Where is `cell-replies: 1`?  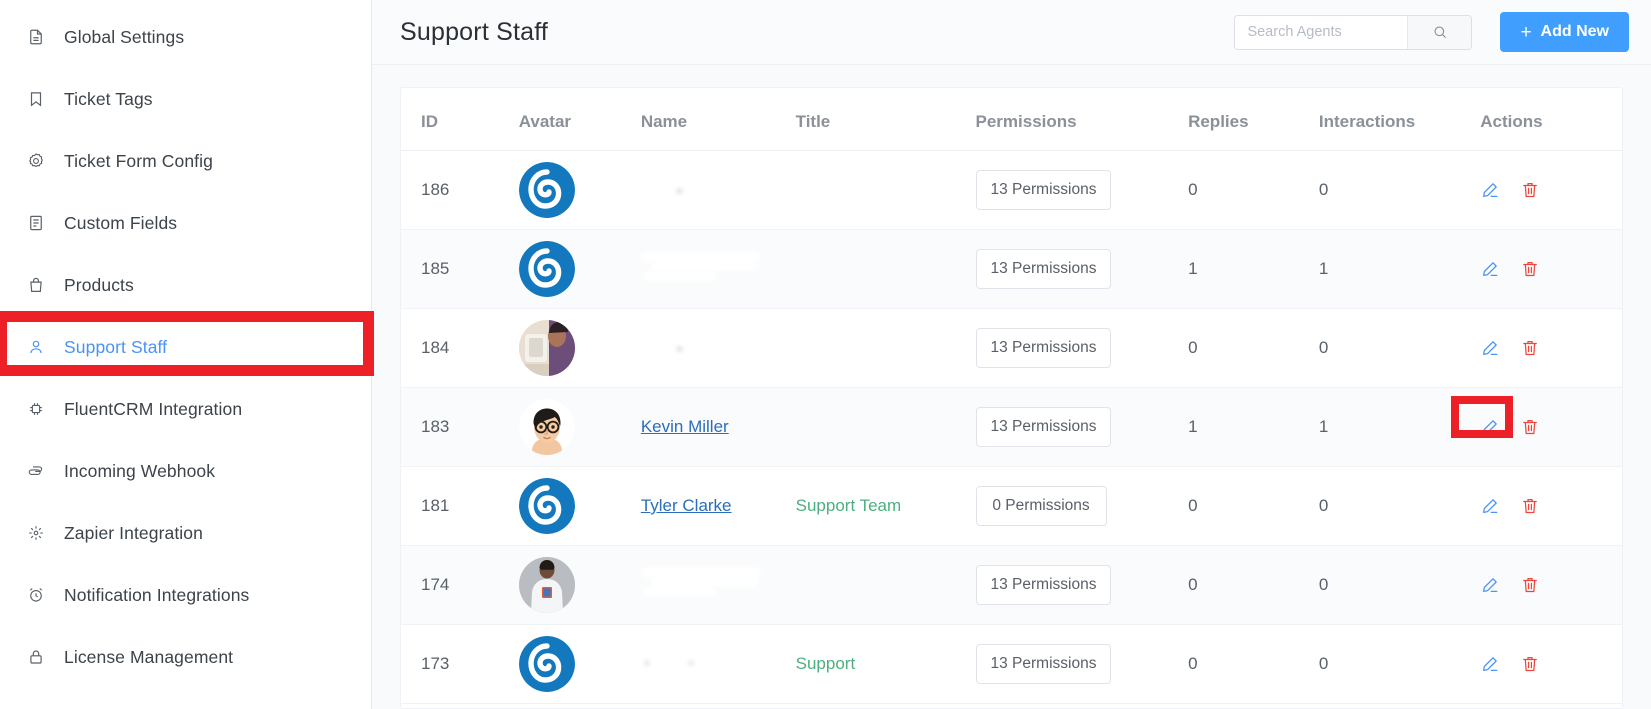
cell-replies: 1 is located at coordinates (1253, 269).